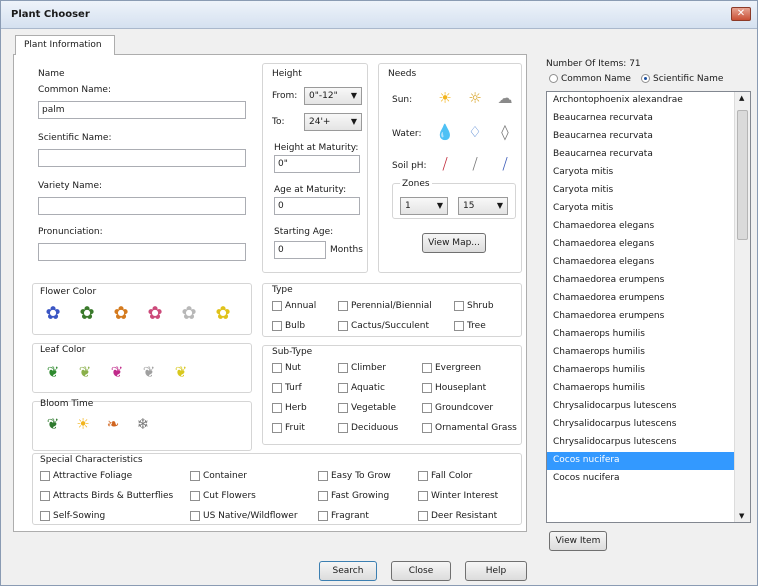 Image resolution: width=758 pixels, height=586 pixels. What do you see at coordinates (244, 516) in the screenshot?
I see `special-characteristic-checkbox: US Native/Wildflower` at bounding box center [244, 516].